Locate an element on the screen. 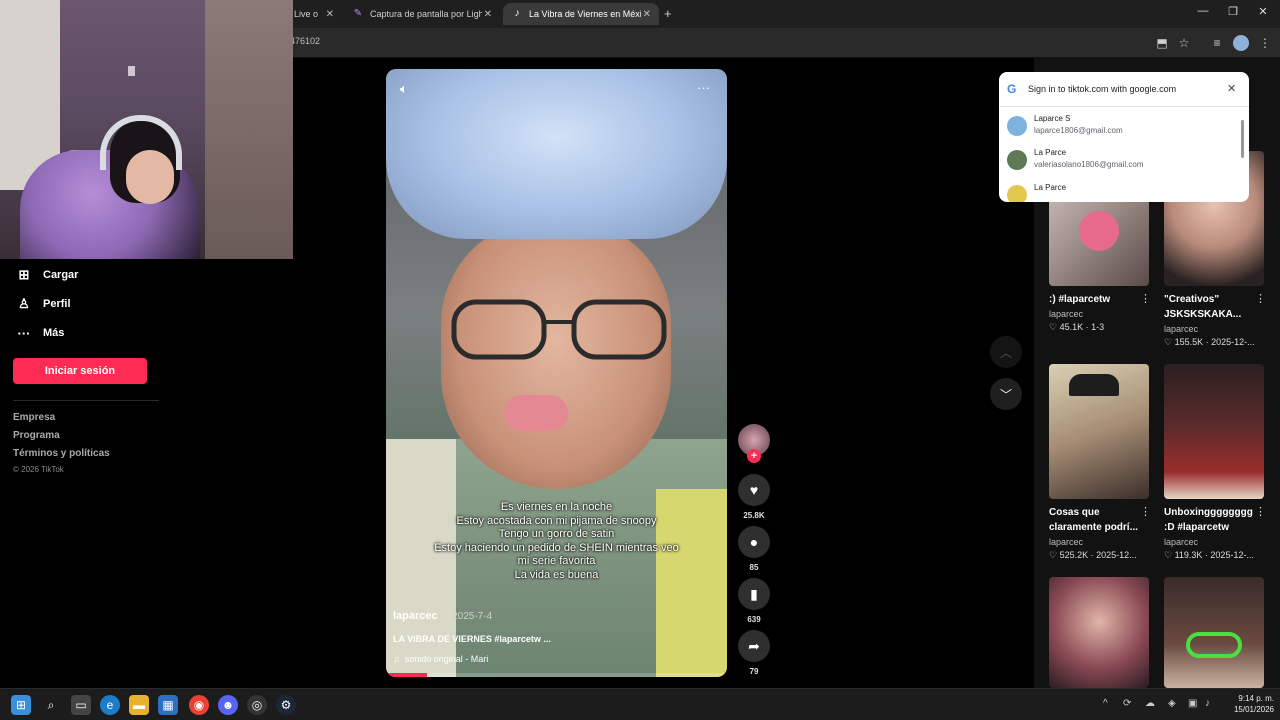  caption-line: Estoy acostada con mi pijama de snoopy is located at coordinates (556, 521).